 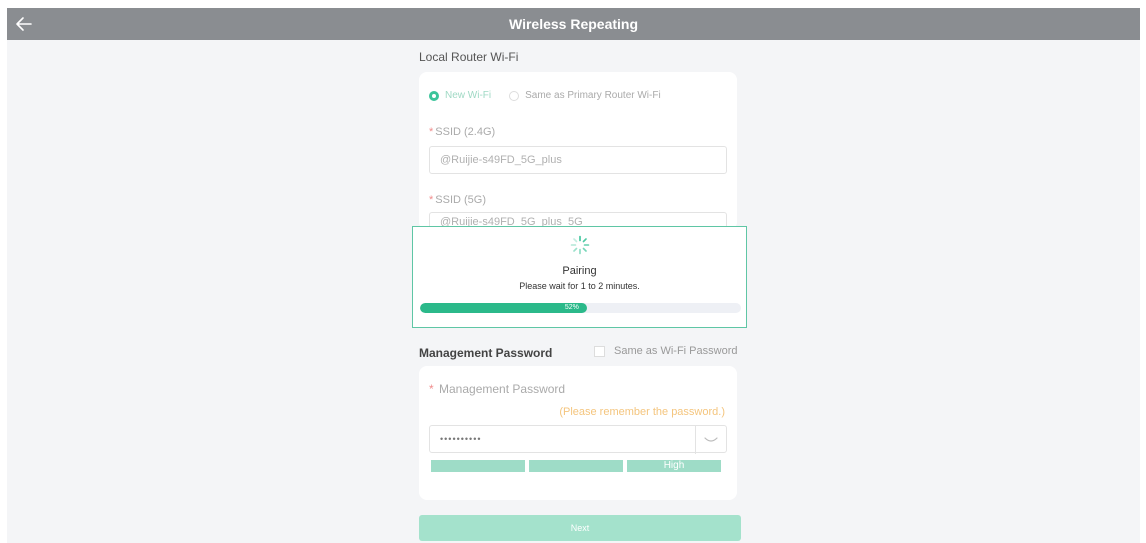 I want to click on same-as-wifi-password-label: Same as Wi-Fi Password, so click(x=675, y=351).